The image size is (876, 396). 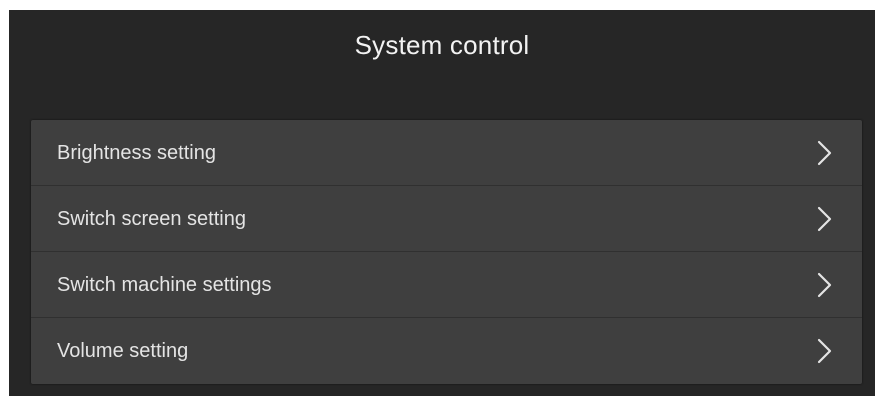 What do you see at coordinates (151, 219) in the screenshot?
I see `menu-item-label: Switch screen setting` at bounding box center [151, 219].